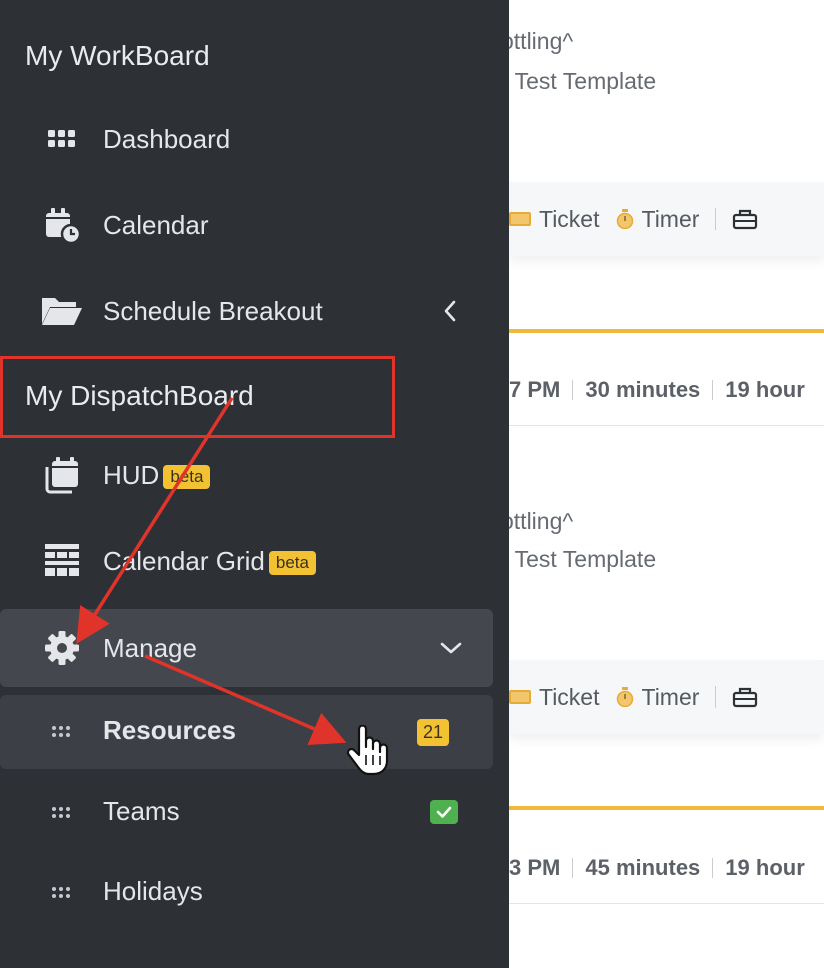  I want to click on sidebar-subitem-label: Holidays, so click(153, 891).